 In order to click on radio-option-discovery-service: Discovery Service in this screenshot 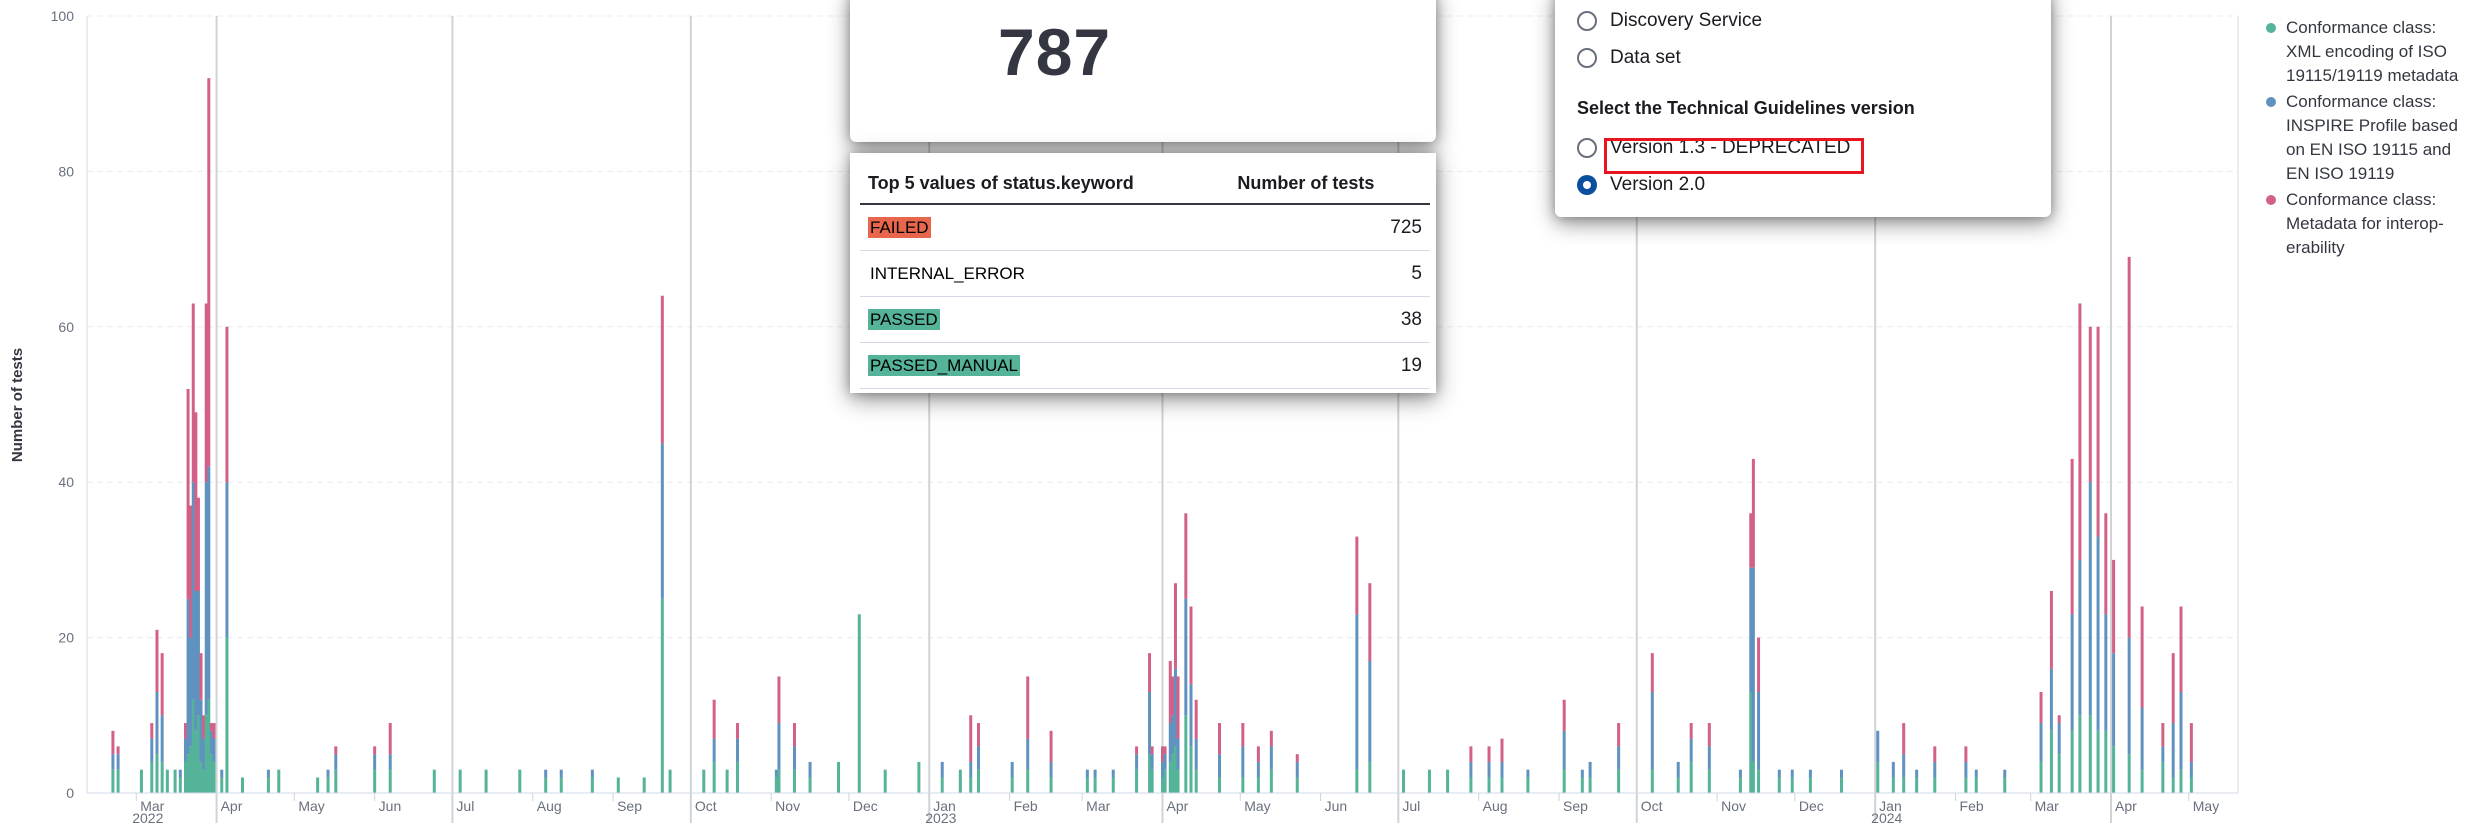, I will do `click(1669, 21)`.